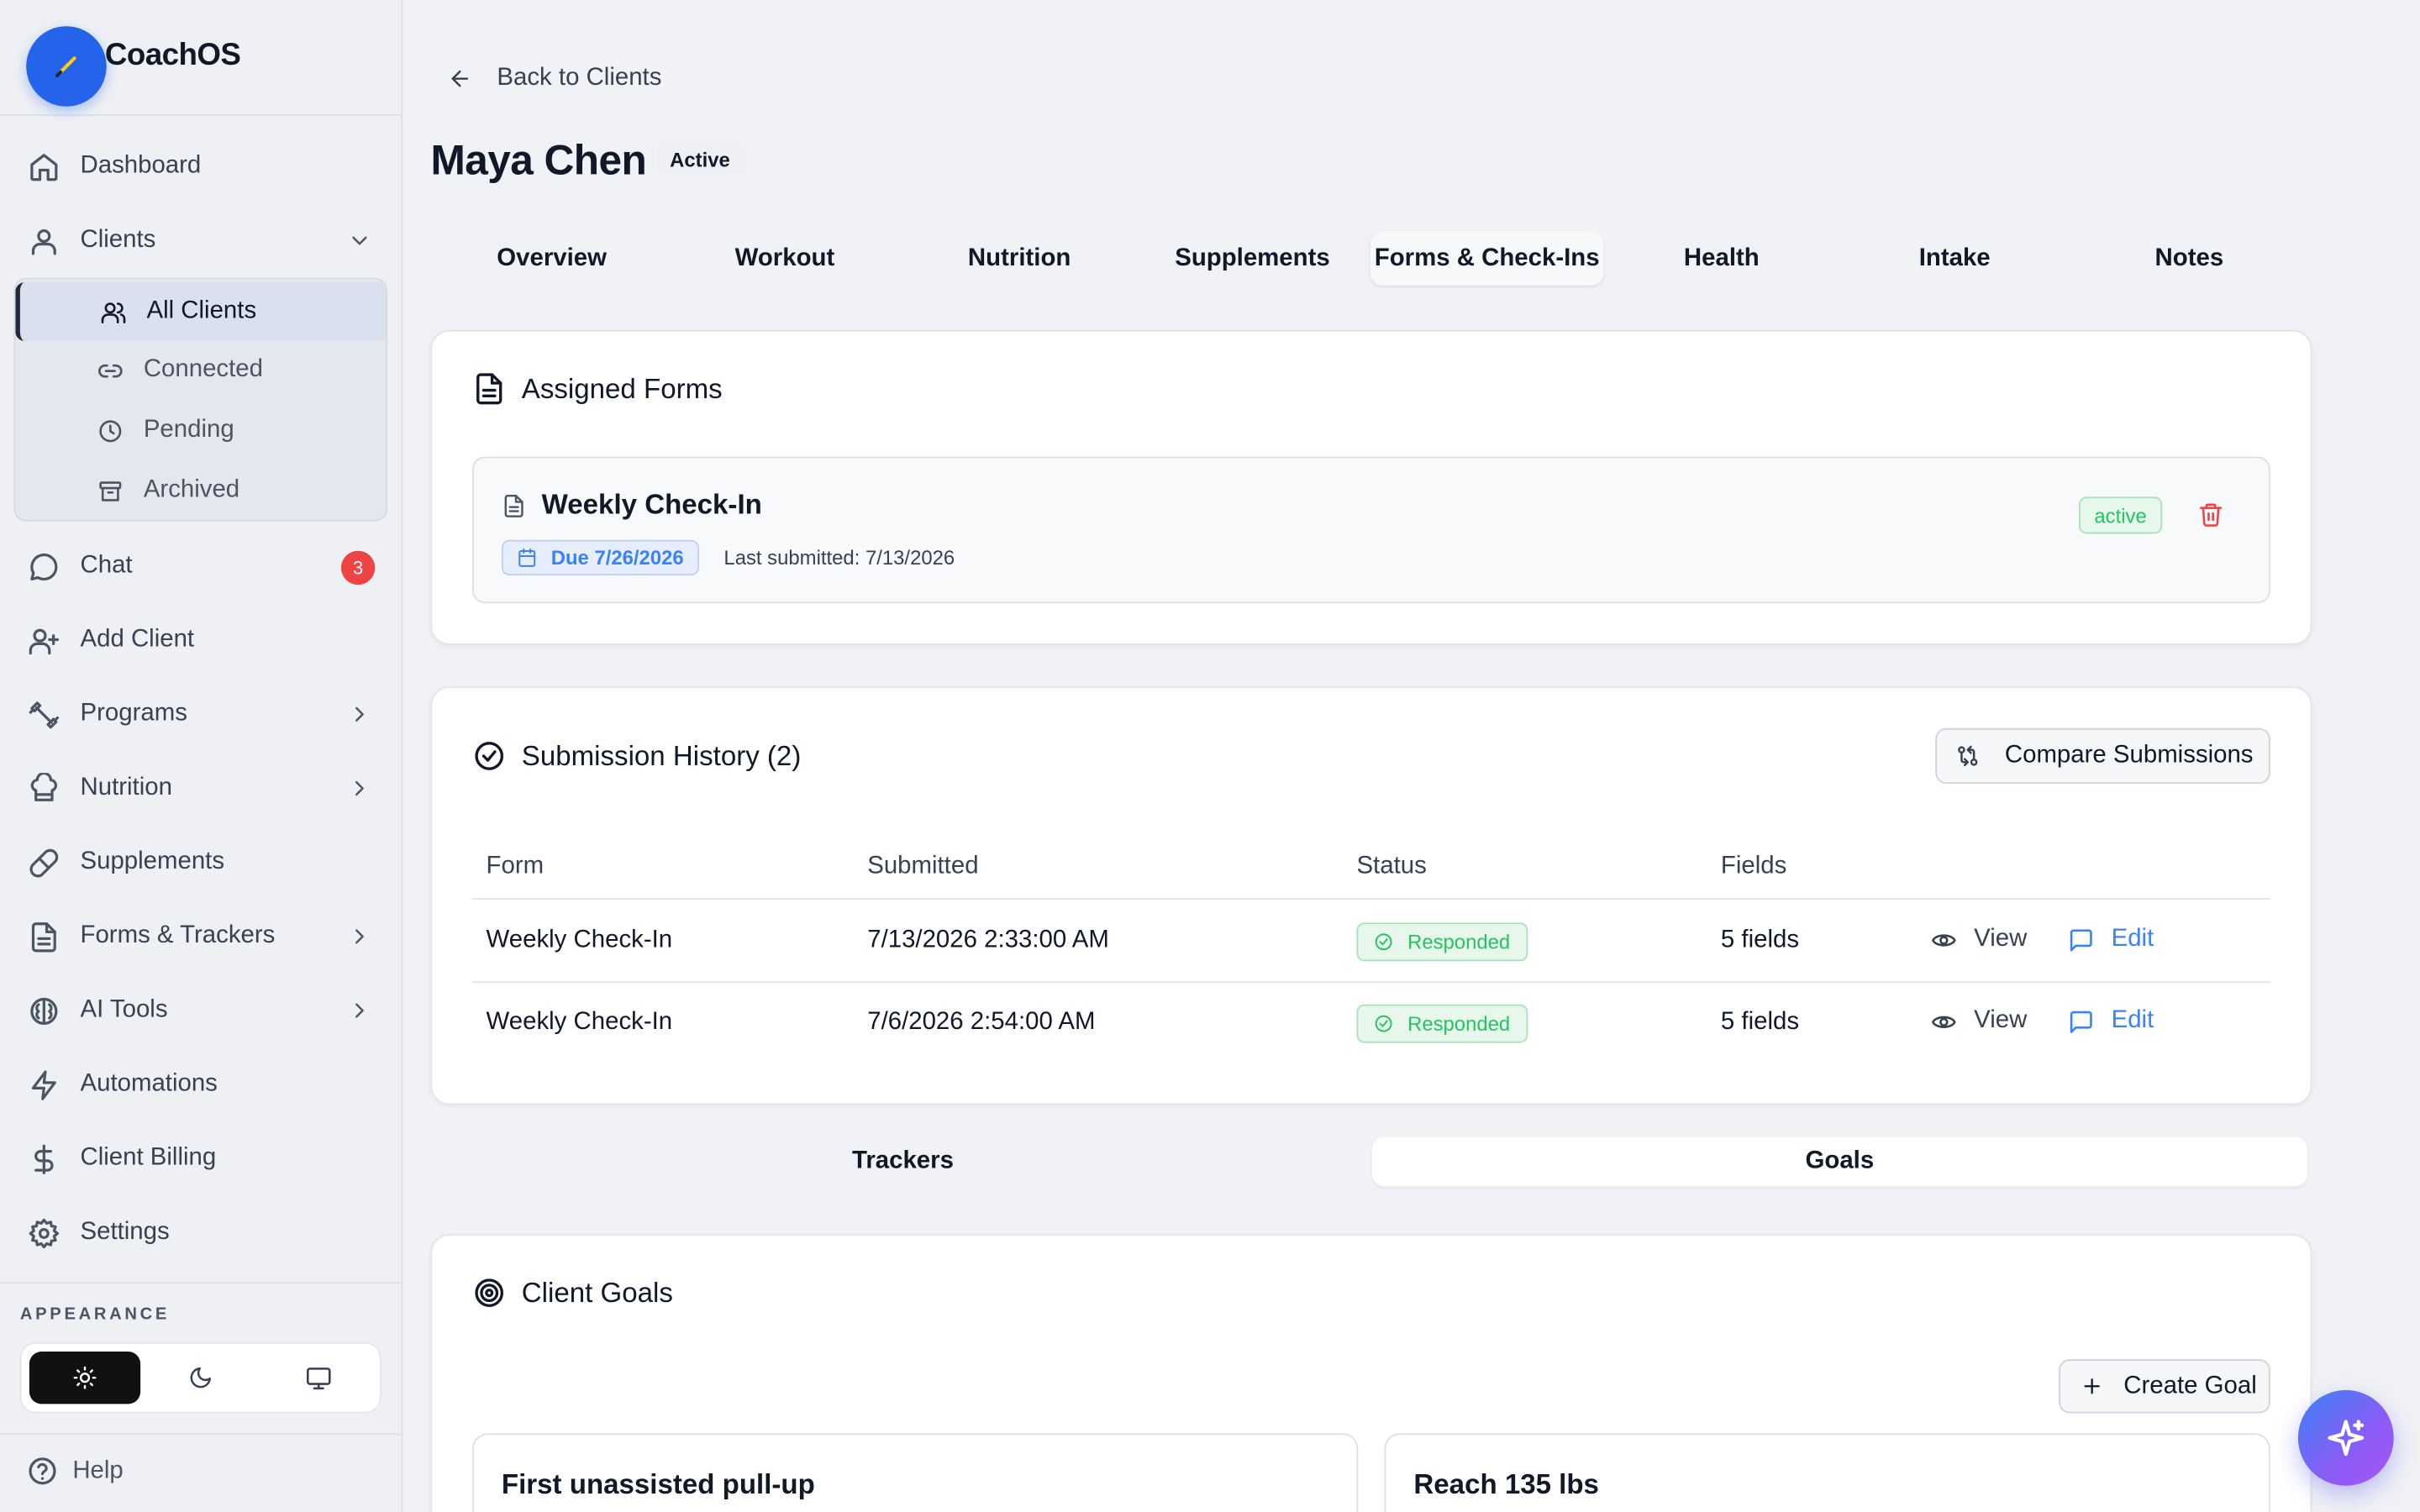 The width and height of the screenshot is (2420, 1512). What do you see at coordinates (902, 1162) in the screenshot?
I see `segment-trackers: Trackers` at bounding box center [902, 1162].